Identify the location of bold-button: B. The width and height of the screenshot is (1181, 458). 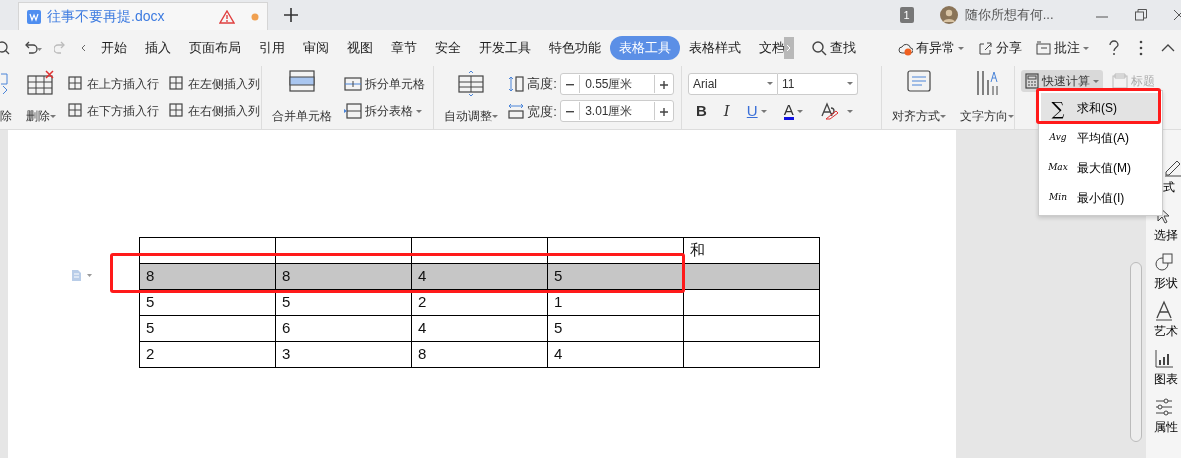
(701, 111).